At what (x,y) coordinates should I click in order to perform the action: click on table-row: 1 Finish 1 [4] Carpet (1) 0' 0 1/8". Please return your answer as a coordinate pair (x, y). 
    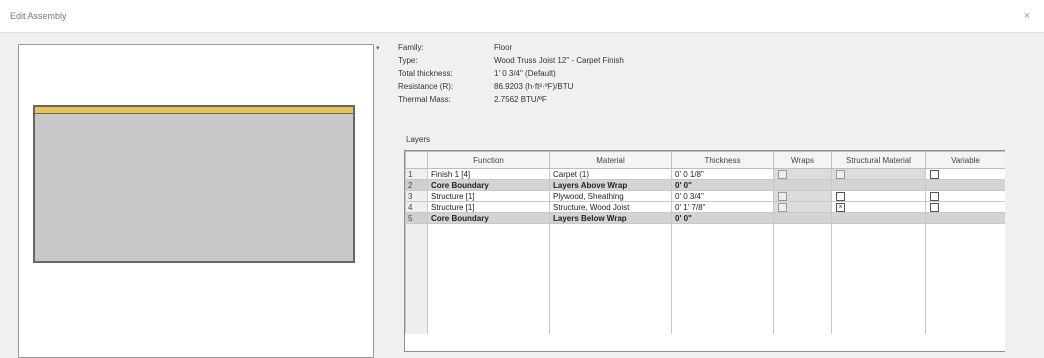
    Looking at the image, I should click on (705, 174).